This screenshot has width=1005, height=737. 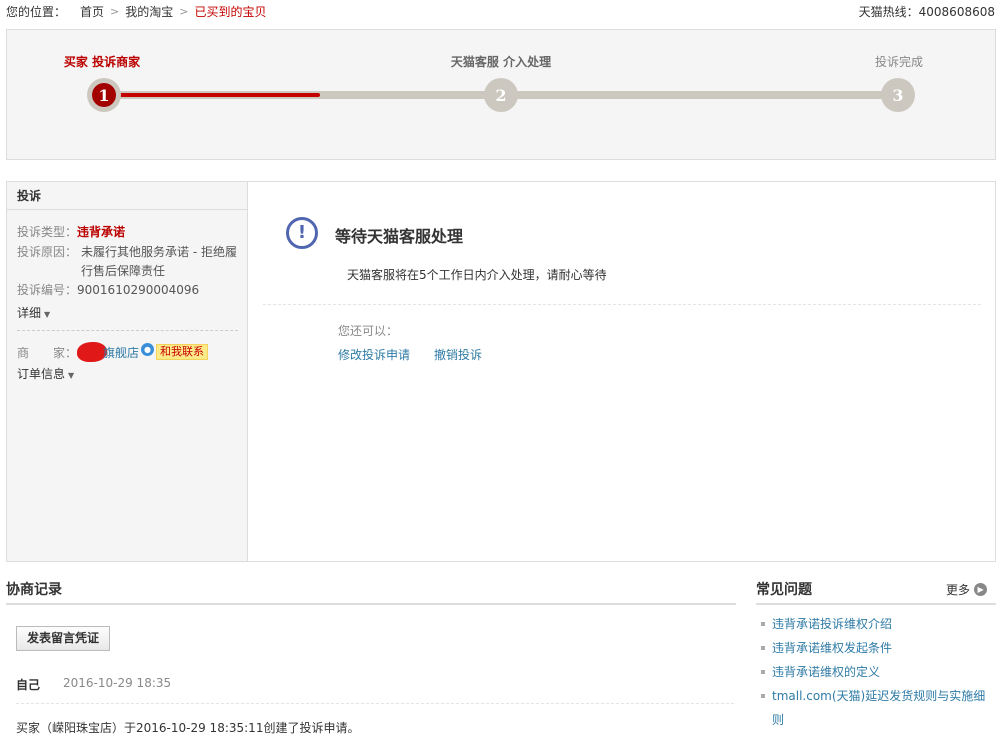 I want to click on order-info-toggle: 订单信息 ▼, so click(x=45, y=373).